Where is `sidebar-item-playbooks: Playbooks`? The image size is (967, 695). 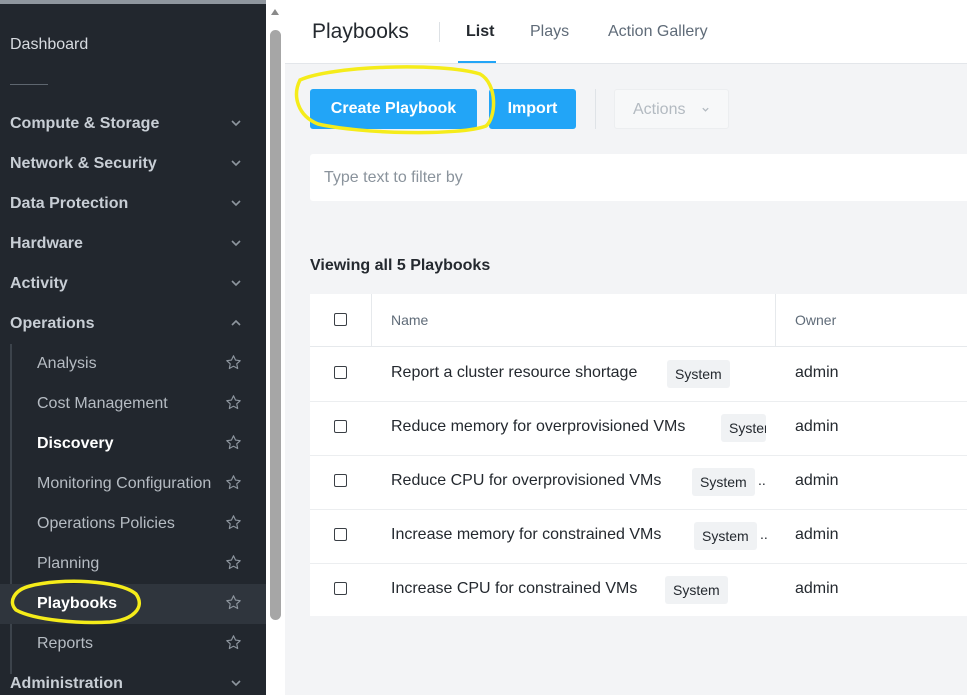 sidebar-item-playbooks: Playbooks is located at coordinates (133, 604).